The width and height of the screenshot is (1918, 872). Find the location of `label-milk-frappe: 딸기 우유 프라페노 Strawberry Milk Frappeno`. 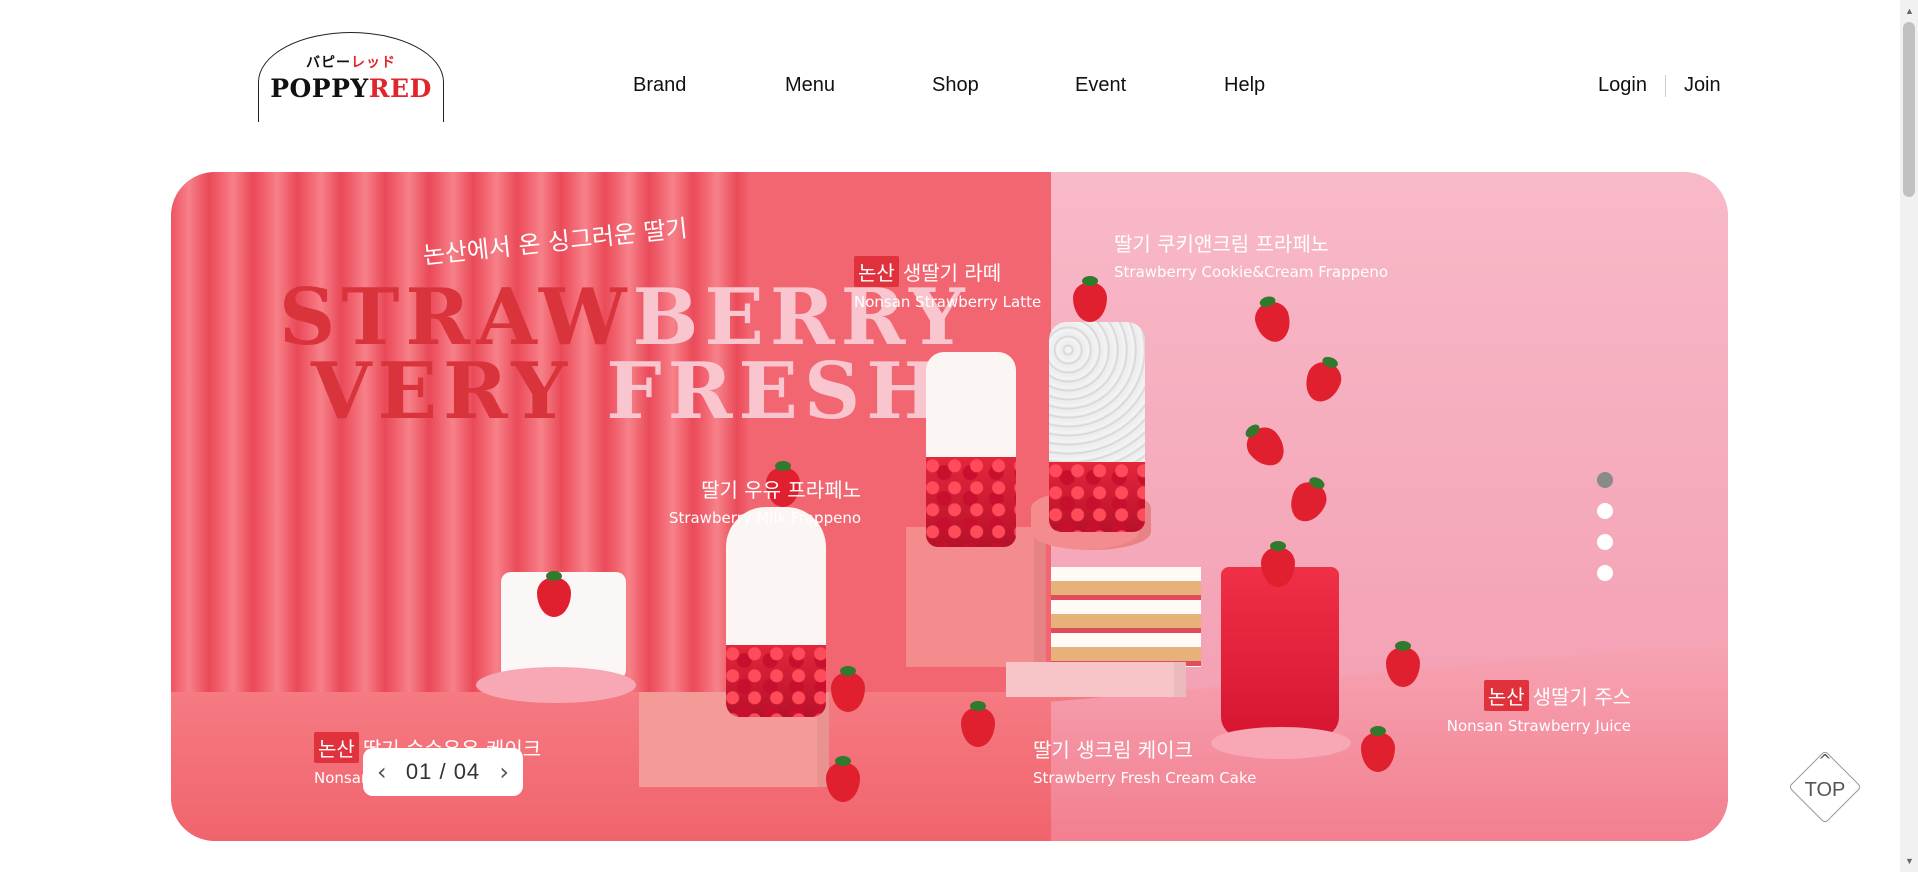

label-milk-frappe: 딸기 우유 프라페노 Strawberry Milk Frappeno is located at coordinates (676, 500).